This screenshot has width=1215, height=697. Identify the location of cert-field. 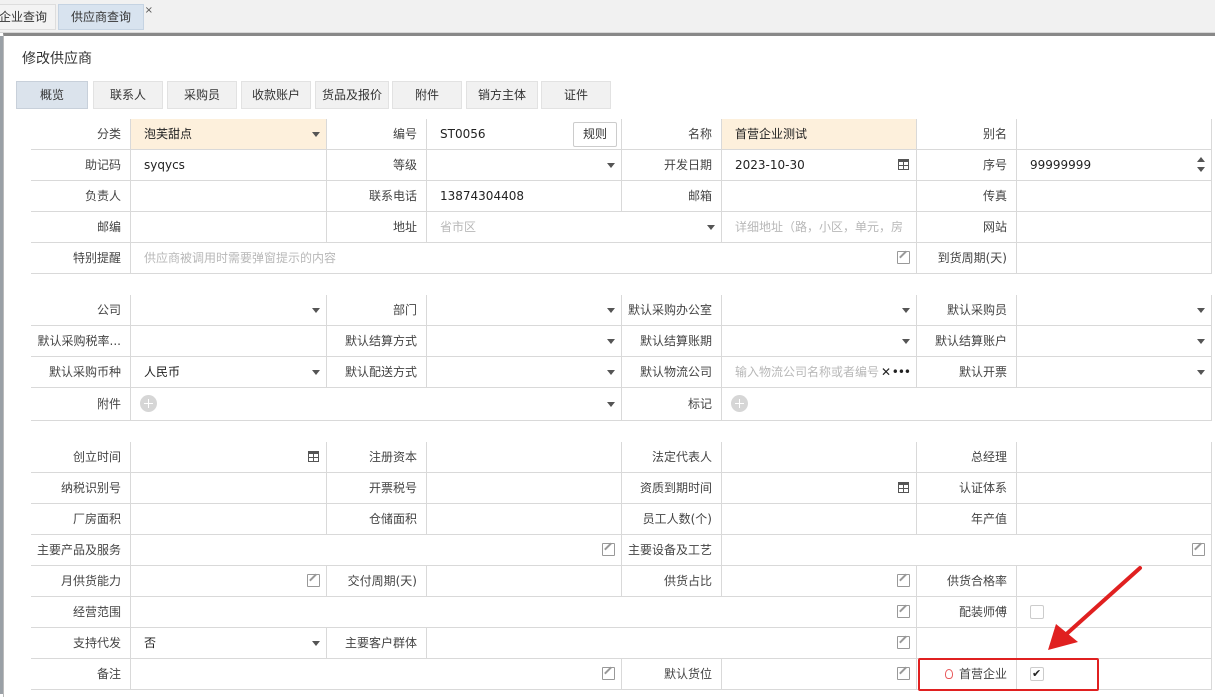
(1114, 488).